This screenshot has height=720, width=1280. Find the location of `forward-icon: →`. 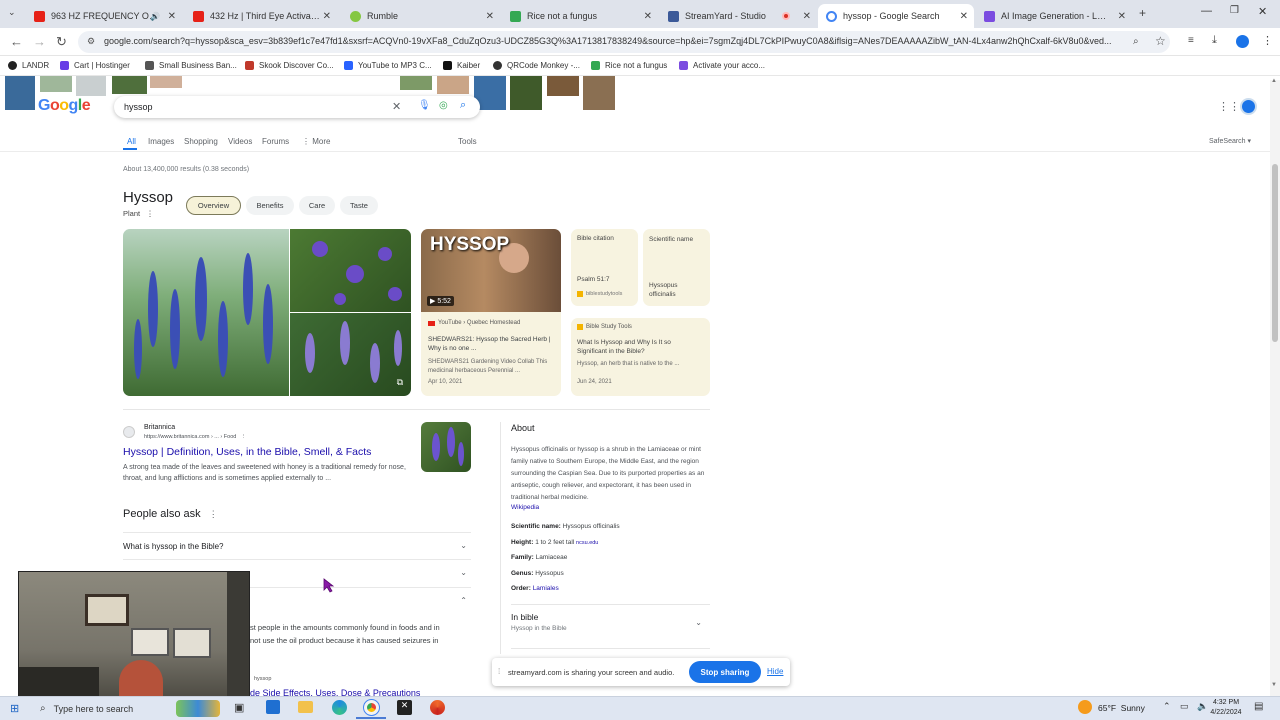

forward-icon: → is located at coordinates (39, 41).